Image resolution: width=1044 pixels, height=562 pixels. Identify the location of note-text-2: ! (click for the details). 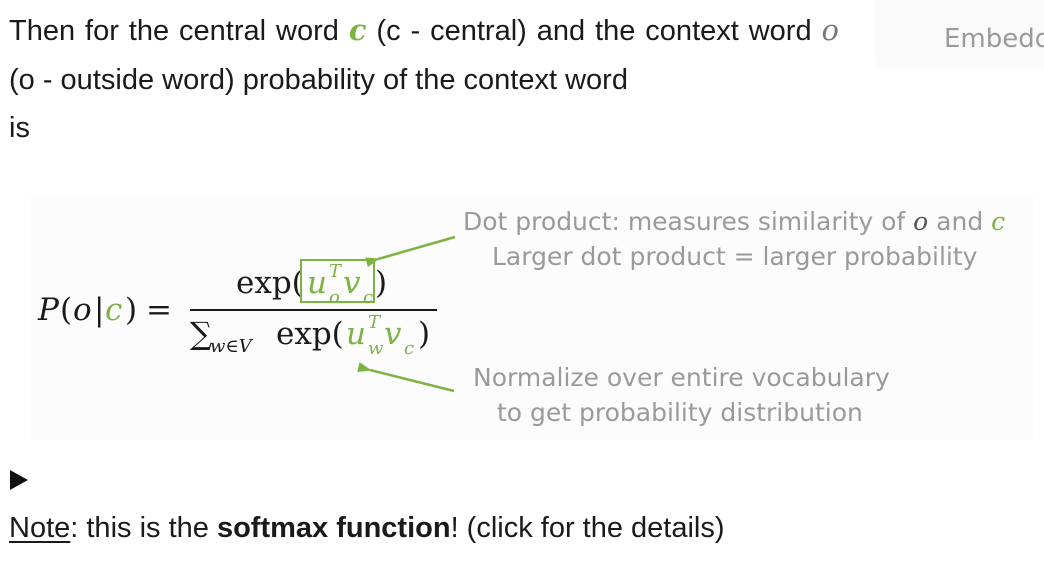
(587, 528).